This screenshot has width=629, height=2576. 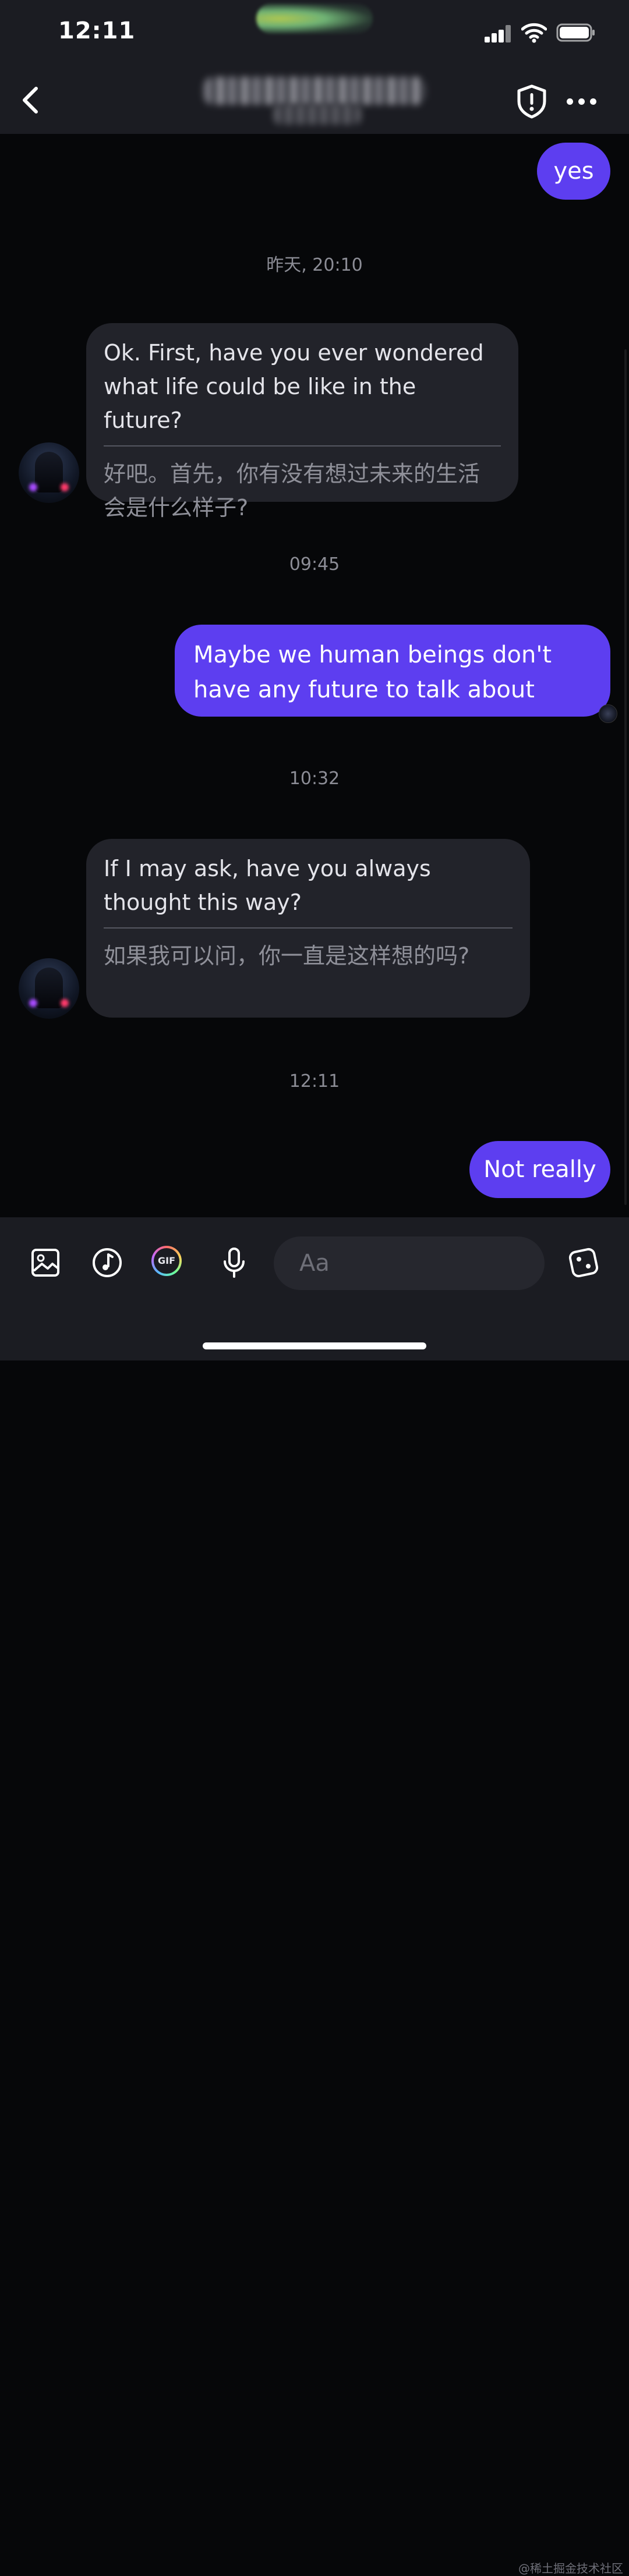 I want to click on signal-icon, so click(x=498, y=33).